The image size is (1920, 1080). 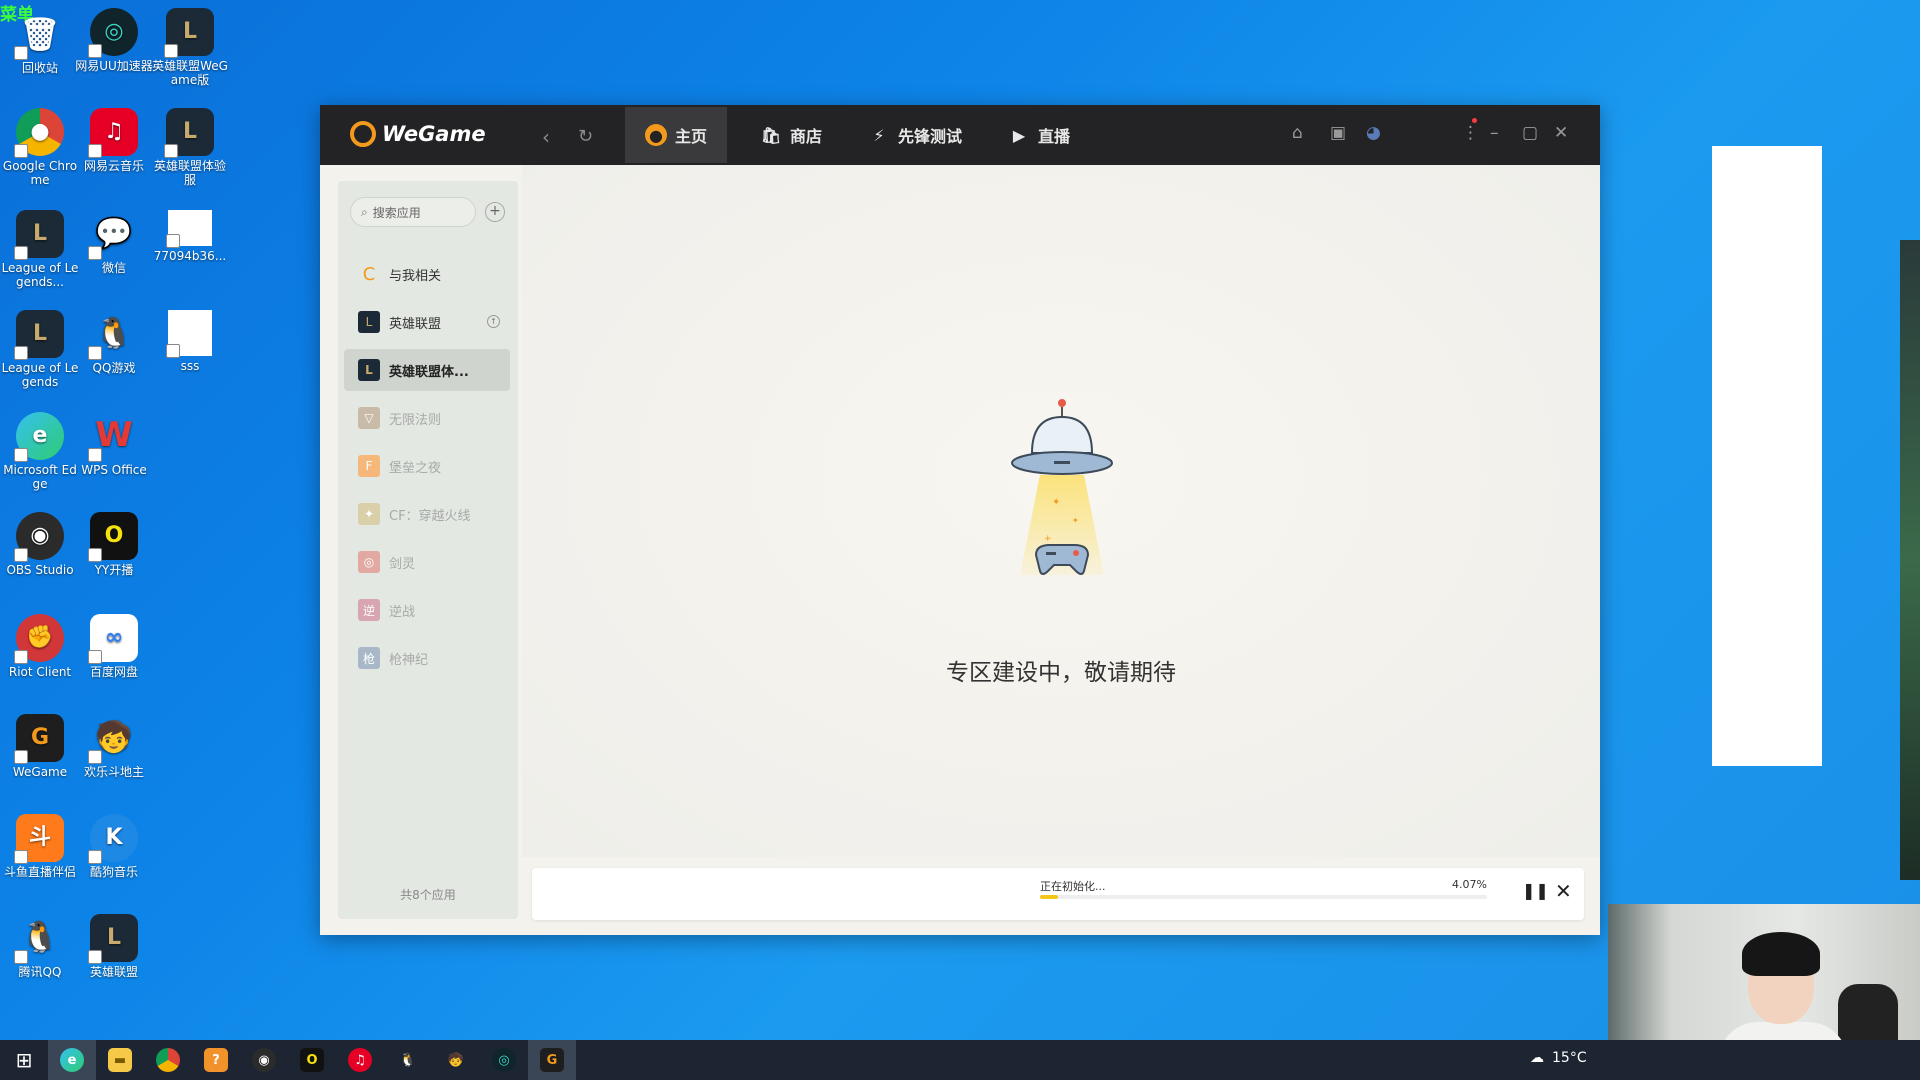 What do you see at coordinates (1373, 133) in the screenshot?
I see `avatar: ◕` at bounding box center [1373, 133].